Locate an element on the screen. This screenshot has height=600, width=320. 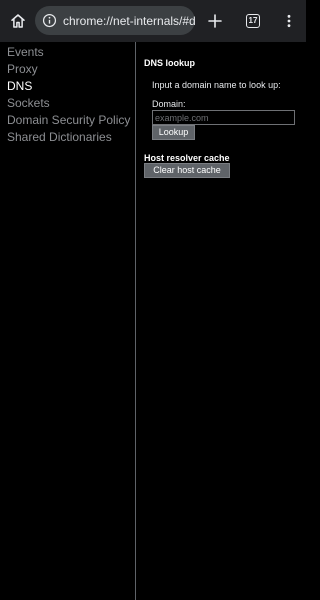
tab-switcher-button: 17 is located at coordinates (253, 21).